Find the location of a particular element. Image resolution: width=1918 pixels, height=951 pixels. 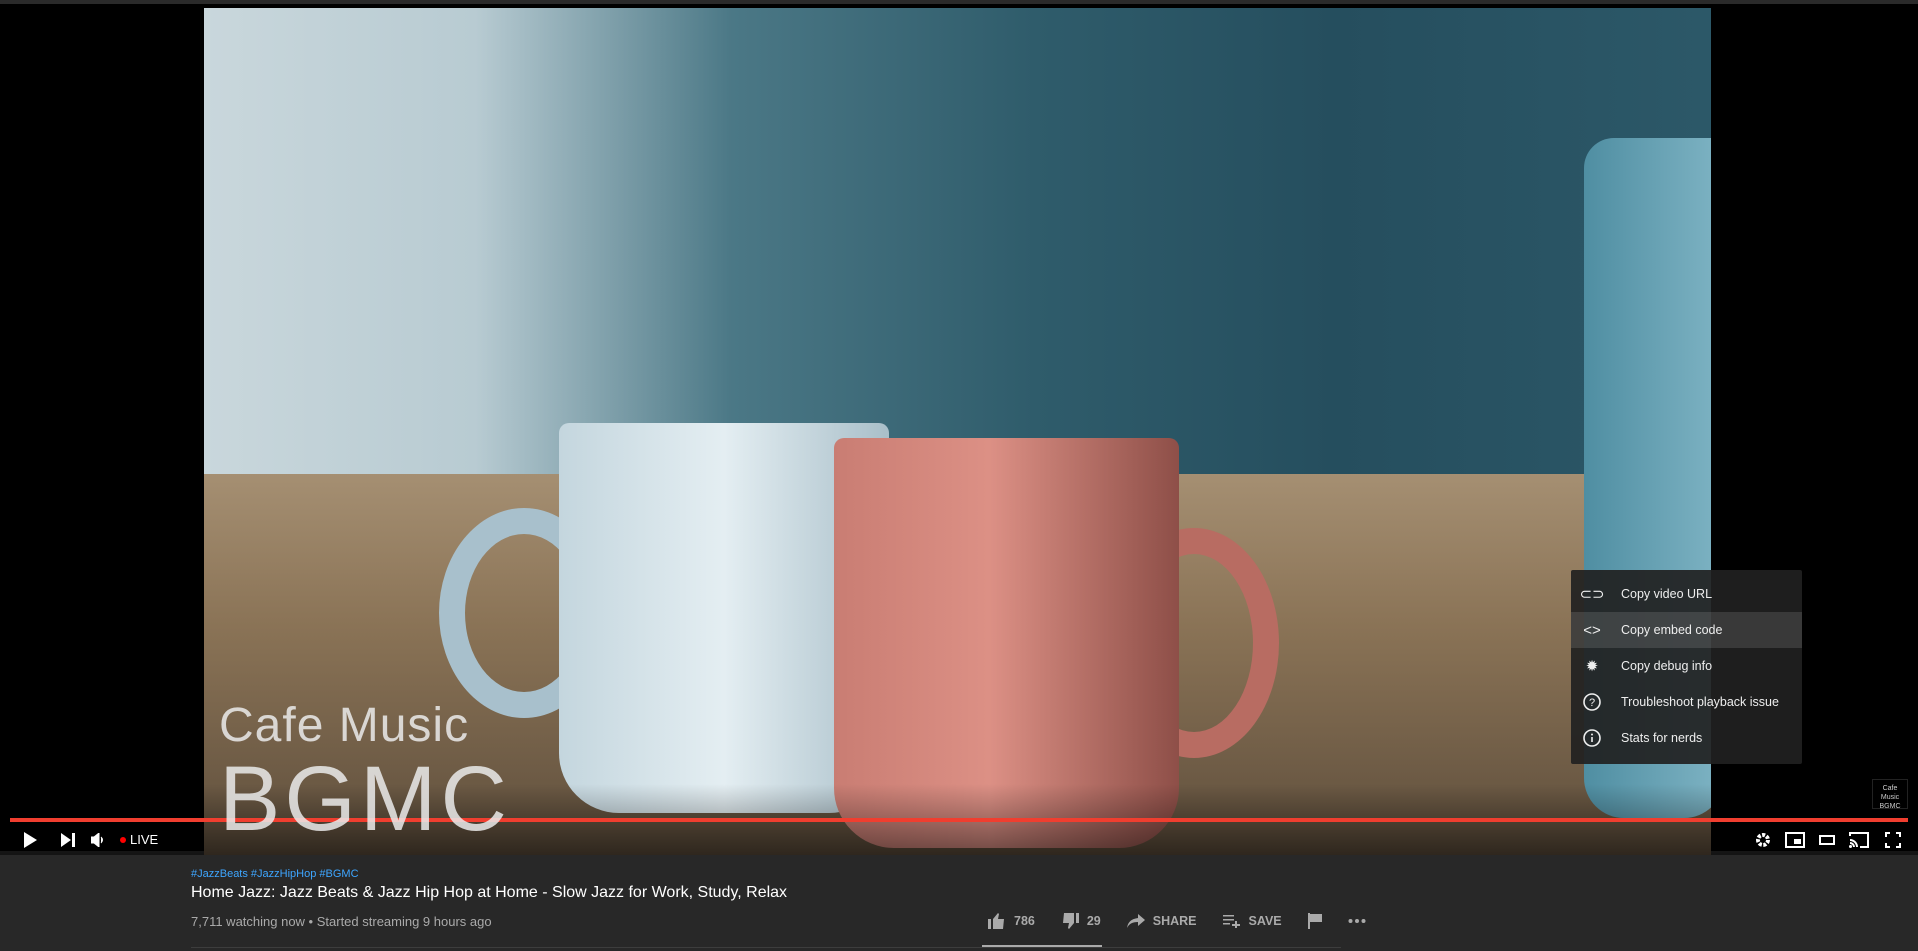

help-icon: ? is located at coordinates (1592, 702).